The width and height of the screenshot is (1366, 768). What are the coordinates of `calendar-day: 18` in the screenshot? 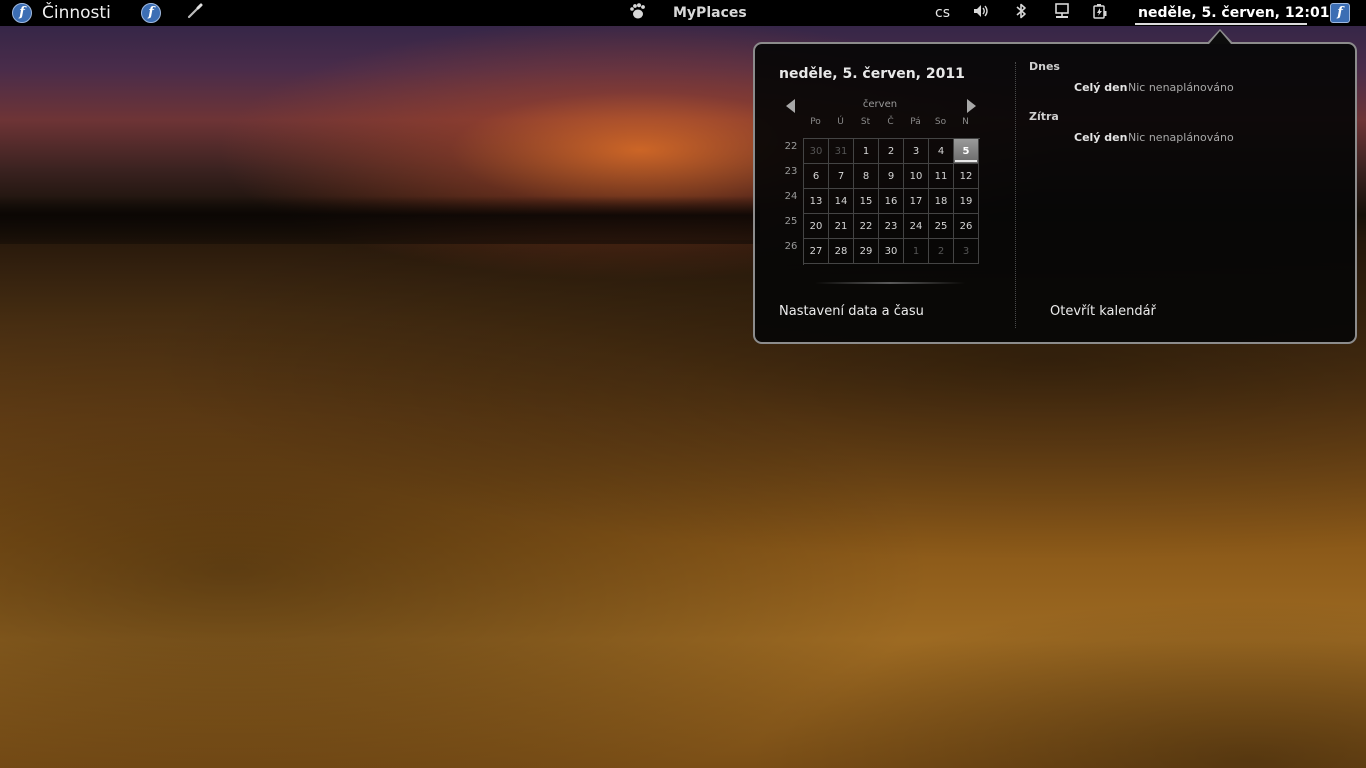 It's located at (941, 201).